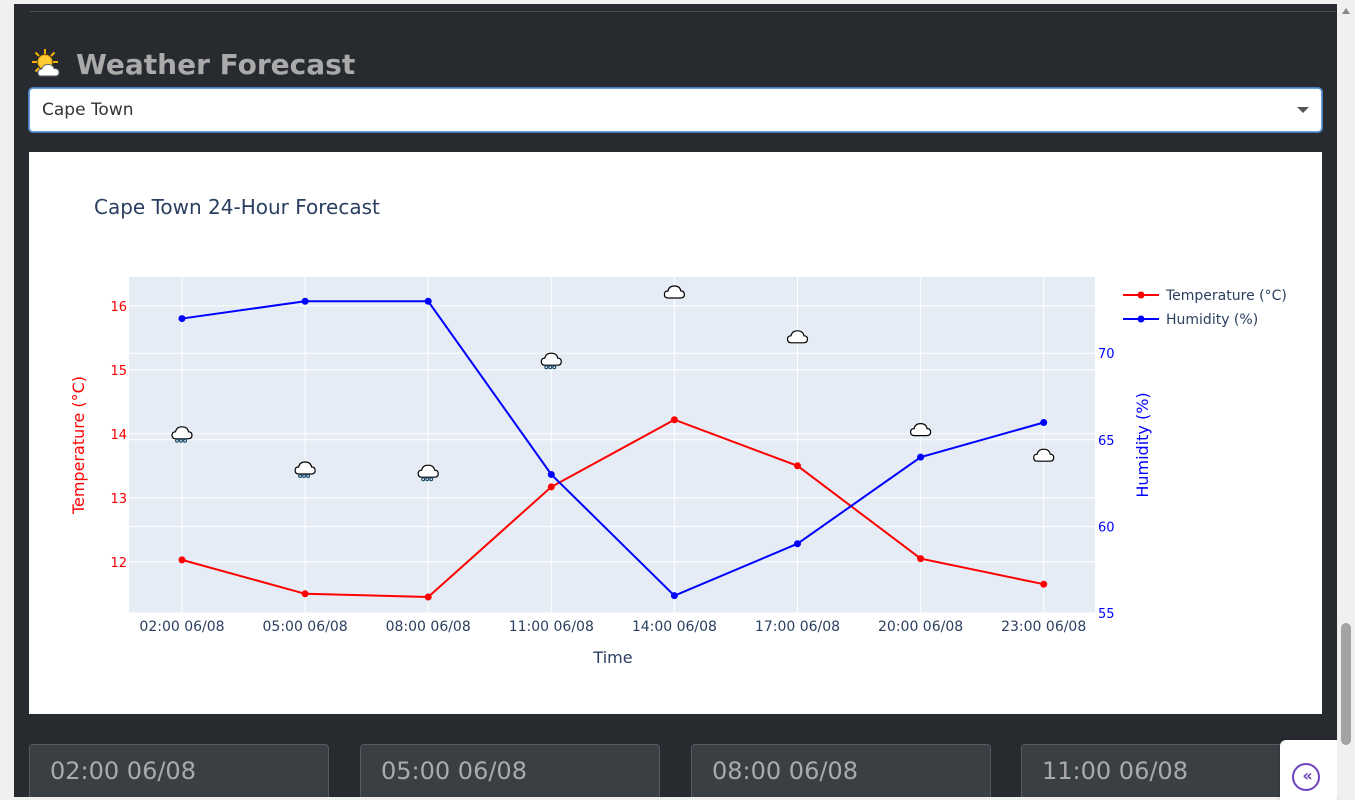  Describe the element at coordinates (454, 771) in the screenshot. I see `forecast-card-time: 05:00 06/08` at that location.